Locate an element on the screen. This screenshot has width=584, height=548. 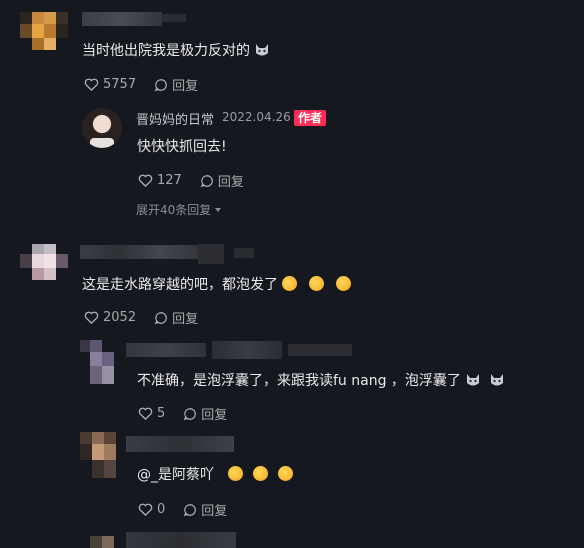
expand-replies-label: 展开40条回复 is located at coordinates (174, 210).